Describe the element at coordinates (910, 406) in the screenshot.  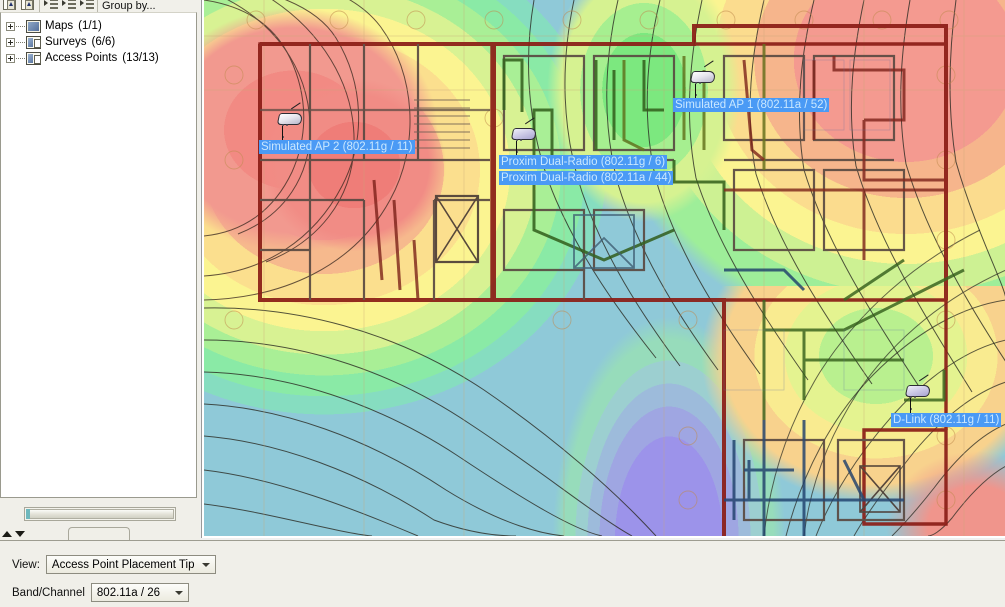
I see `ap-leader-line` at that location.